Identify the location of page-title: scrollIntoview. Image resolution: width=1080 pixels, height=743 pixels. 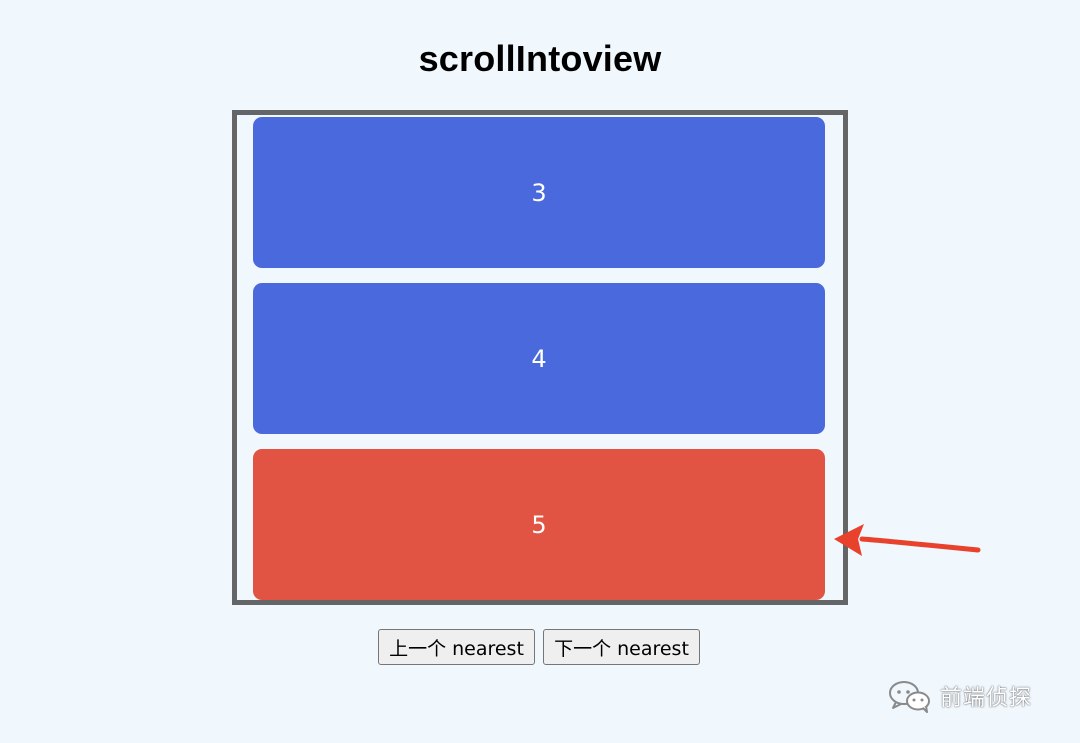
(540, 58).